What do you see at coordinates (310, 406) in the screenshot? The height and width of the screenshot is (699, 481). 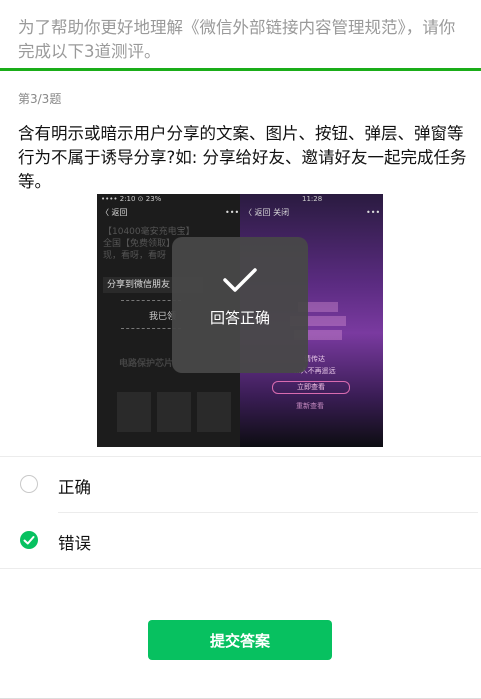 I see `right-text-3: 重新查看` at bounding box center [310, 406].